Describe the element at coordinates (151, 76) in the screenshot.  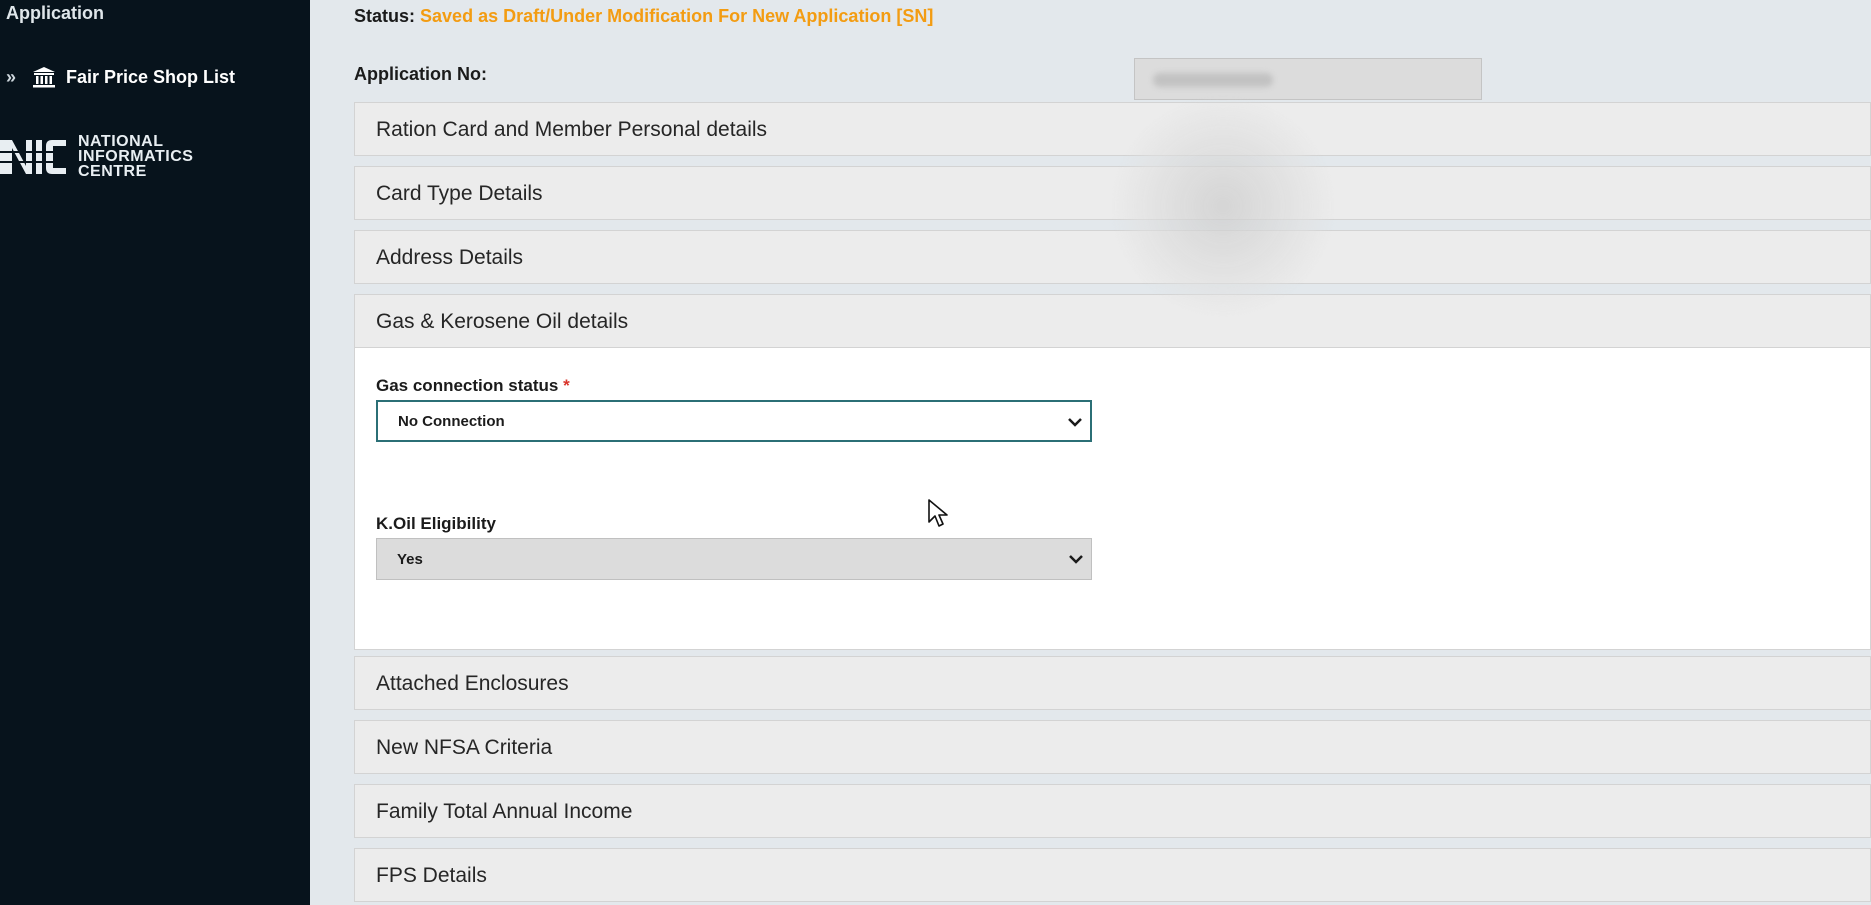
I see `sidebar-item-label: Fair Price Shop List` at that location.